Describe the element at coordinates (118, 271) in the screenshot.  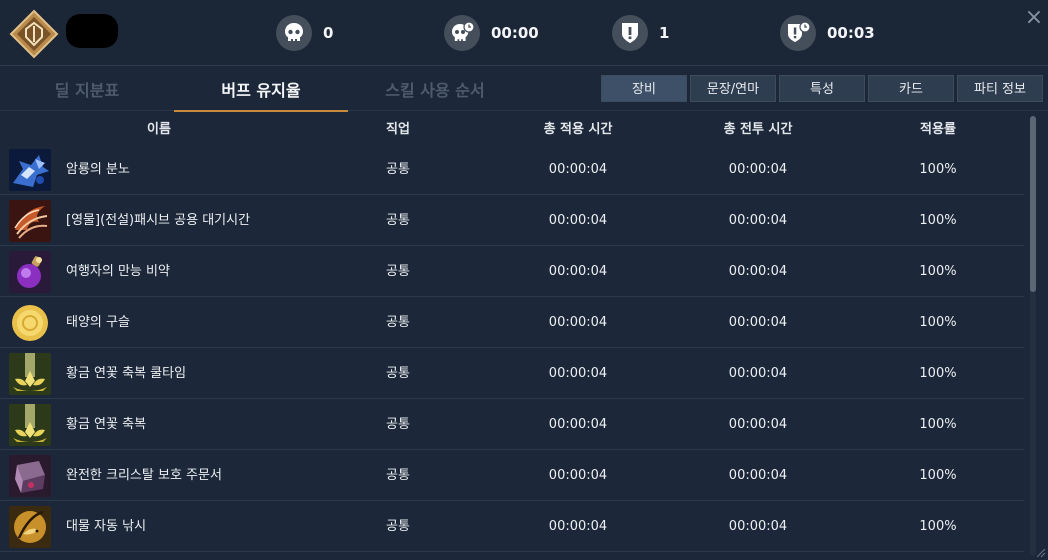
I see `buff-name: 여행자의 만능 비약` at that location.